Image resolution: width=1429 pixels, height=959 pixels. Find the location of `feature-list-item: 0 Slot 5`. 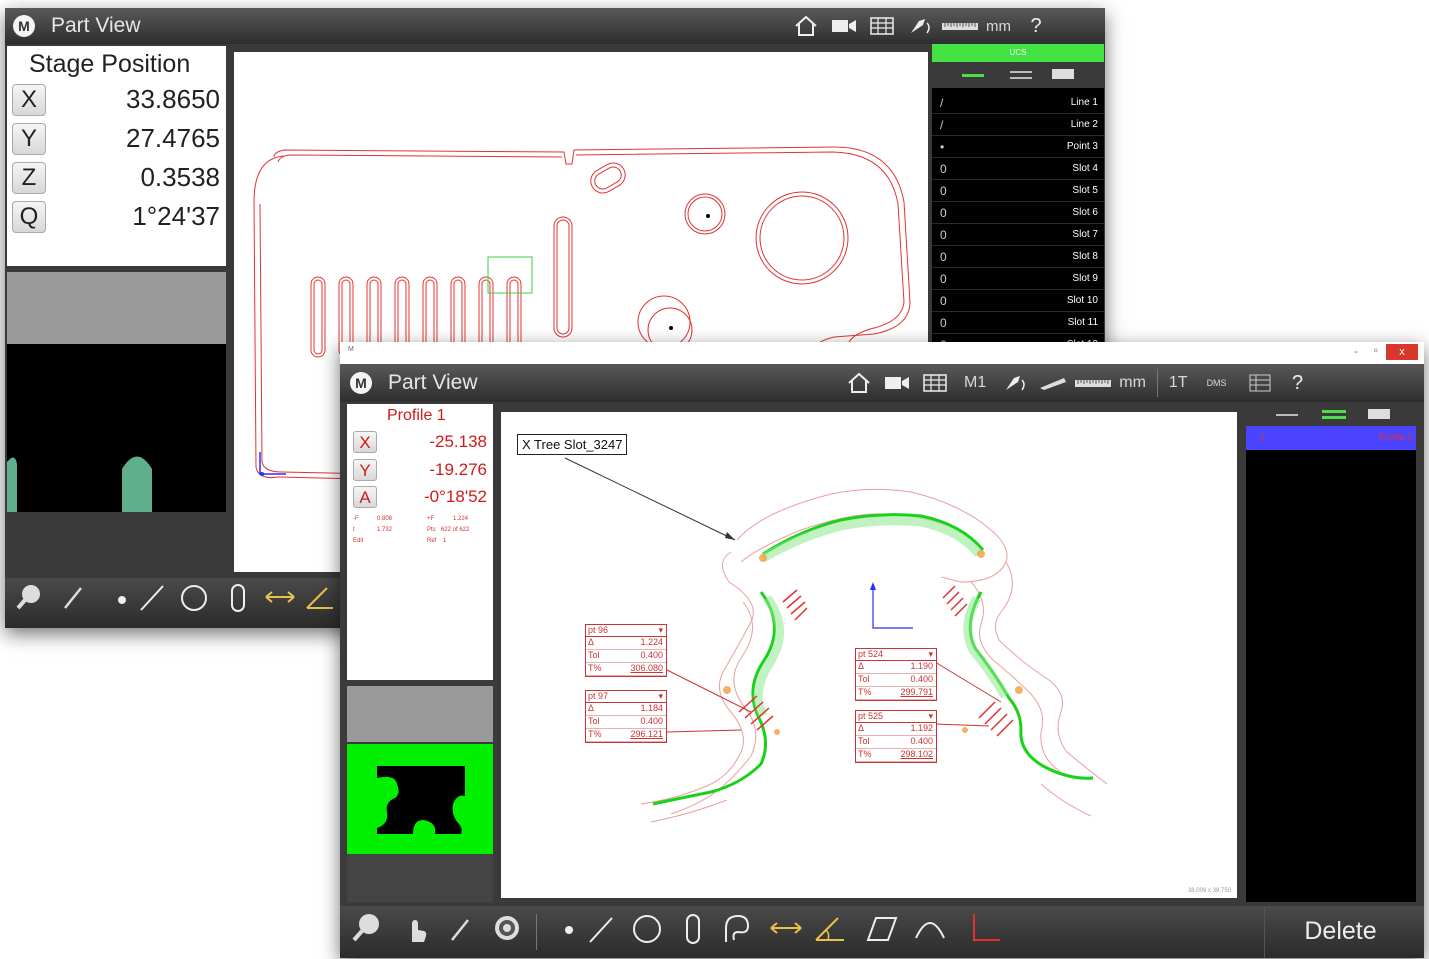

feature-list-item: 0 Slot 5 is located at coordinates (1018, 191).